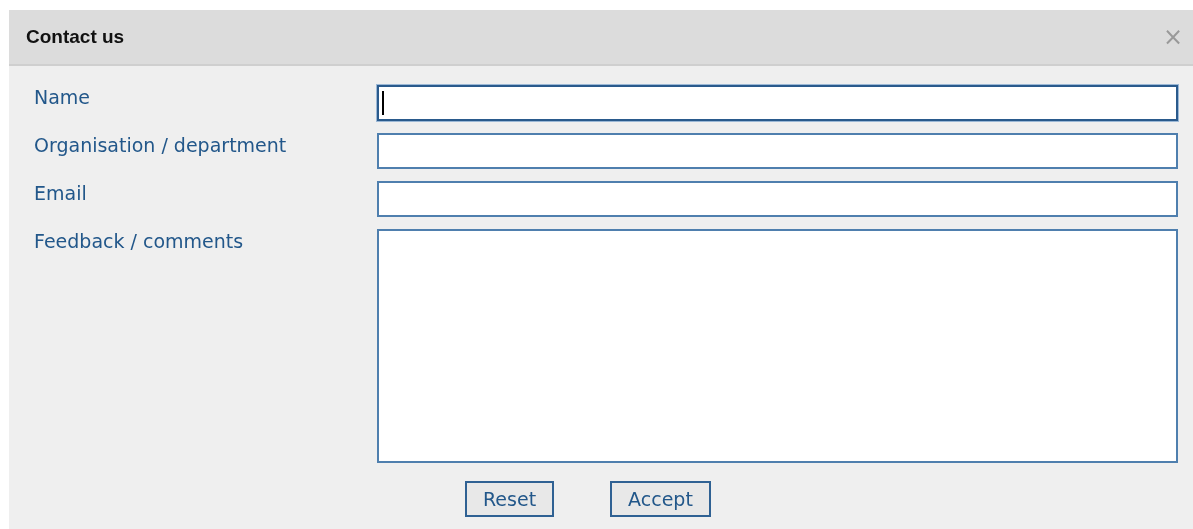 Image resolution: width=1193 pixels, height=529 pixels. What do you see at coordinates (510, 499) in the screenshot?
I see `form-button: Reset` at bounding box center [510, 499].